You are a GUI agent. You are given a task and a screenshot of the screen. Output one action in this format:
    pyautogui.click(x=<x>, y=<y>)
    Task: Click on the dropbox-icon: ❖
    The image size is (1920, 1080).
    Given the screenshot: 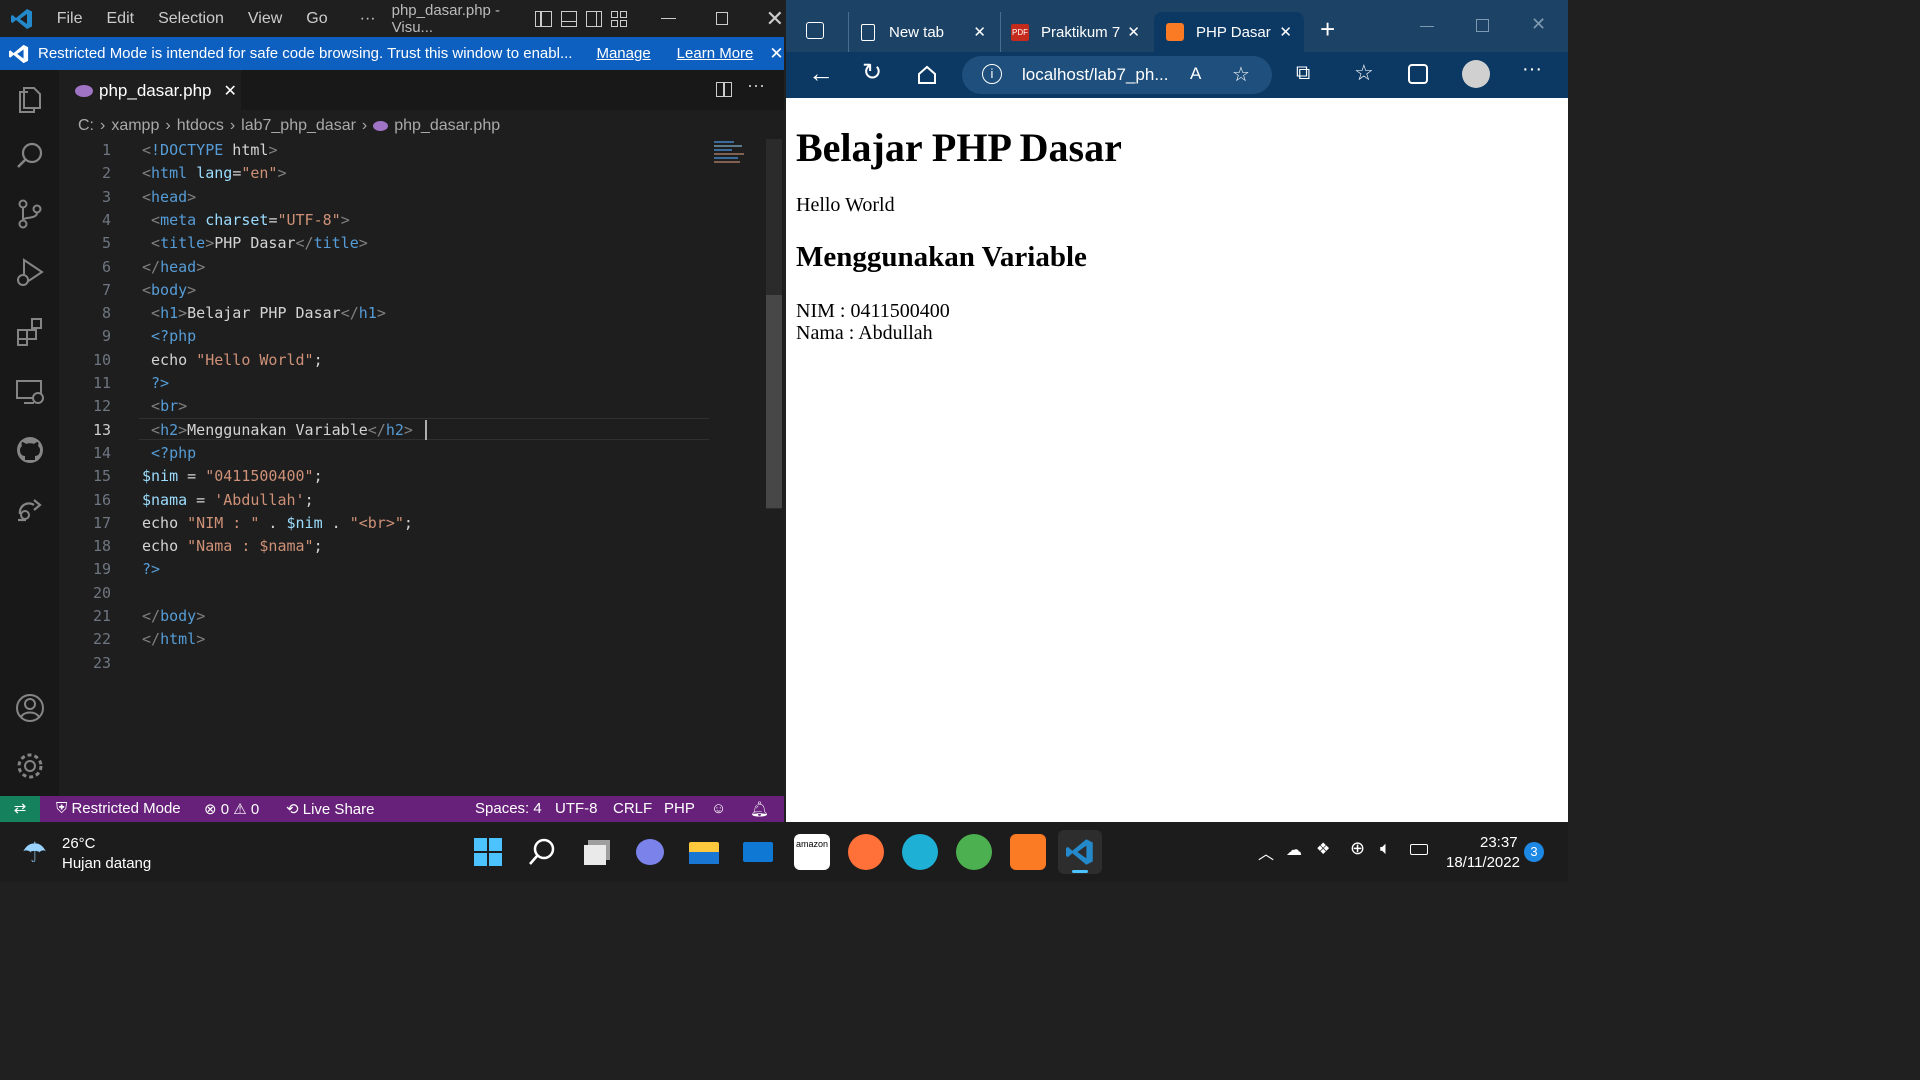 What is the action you would take?
    pyautogui.click(x=1323, y=849)
    